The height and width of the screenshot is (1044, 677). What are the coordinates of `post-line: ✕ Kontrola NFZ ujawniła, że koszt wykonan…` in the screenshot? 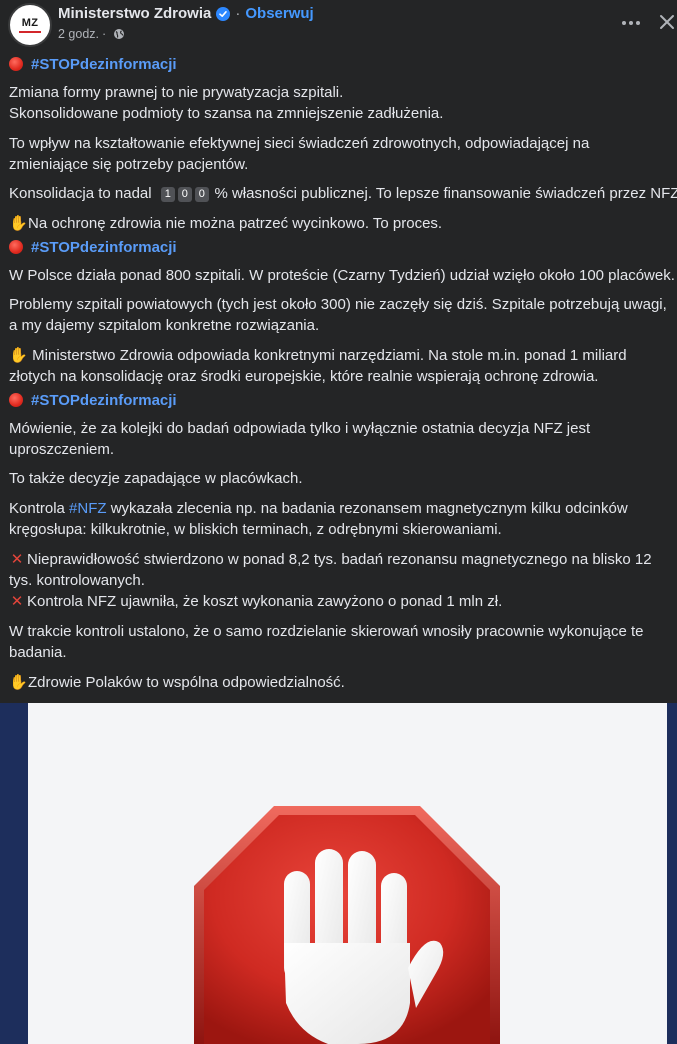 It's located at (343, 601).